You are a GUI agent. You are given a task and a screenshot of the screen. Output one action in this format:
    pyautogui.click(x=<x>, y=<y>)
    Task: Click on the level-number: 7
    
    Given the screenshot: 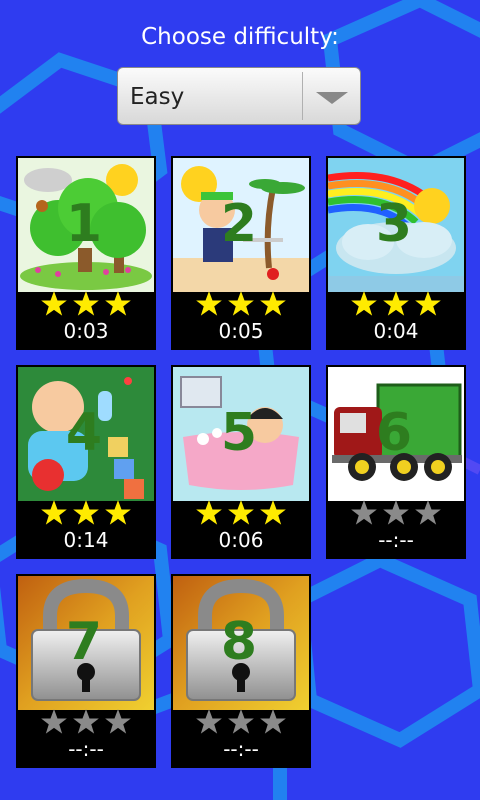 What is the action you would take?
    pyautogui.click(x=84, y=642)
    